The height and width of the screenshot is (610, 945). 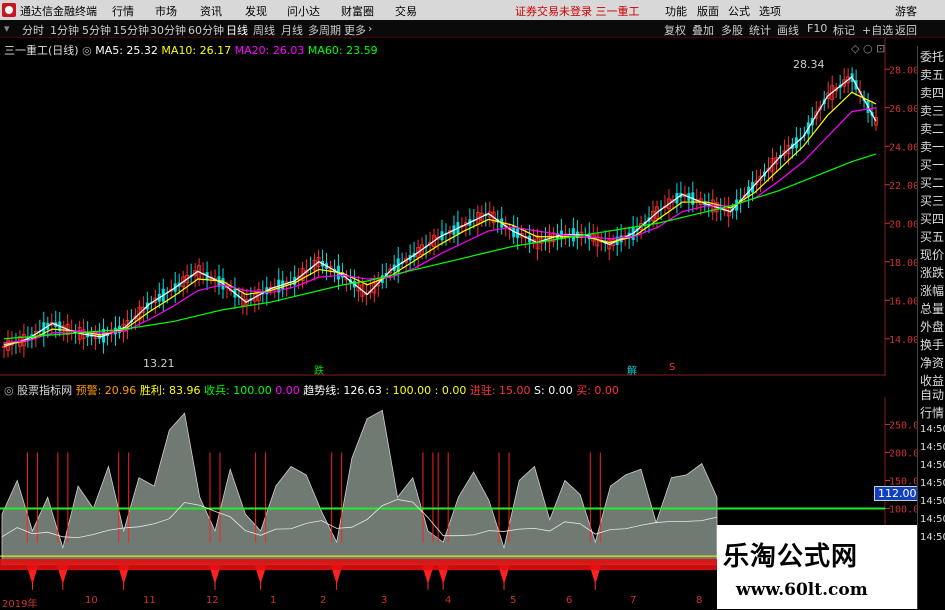 What do you see at coordinates (597, 390) in the screenshot?
I see `indicator-buy: 买: 0.00` at bounding box center [597, 390].